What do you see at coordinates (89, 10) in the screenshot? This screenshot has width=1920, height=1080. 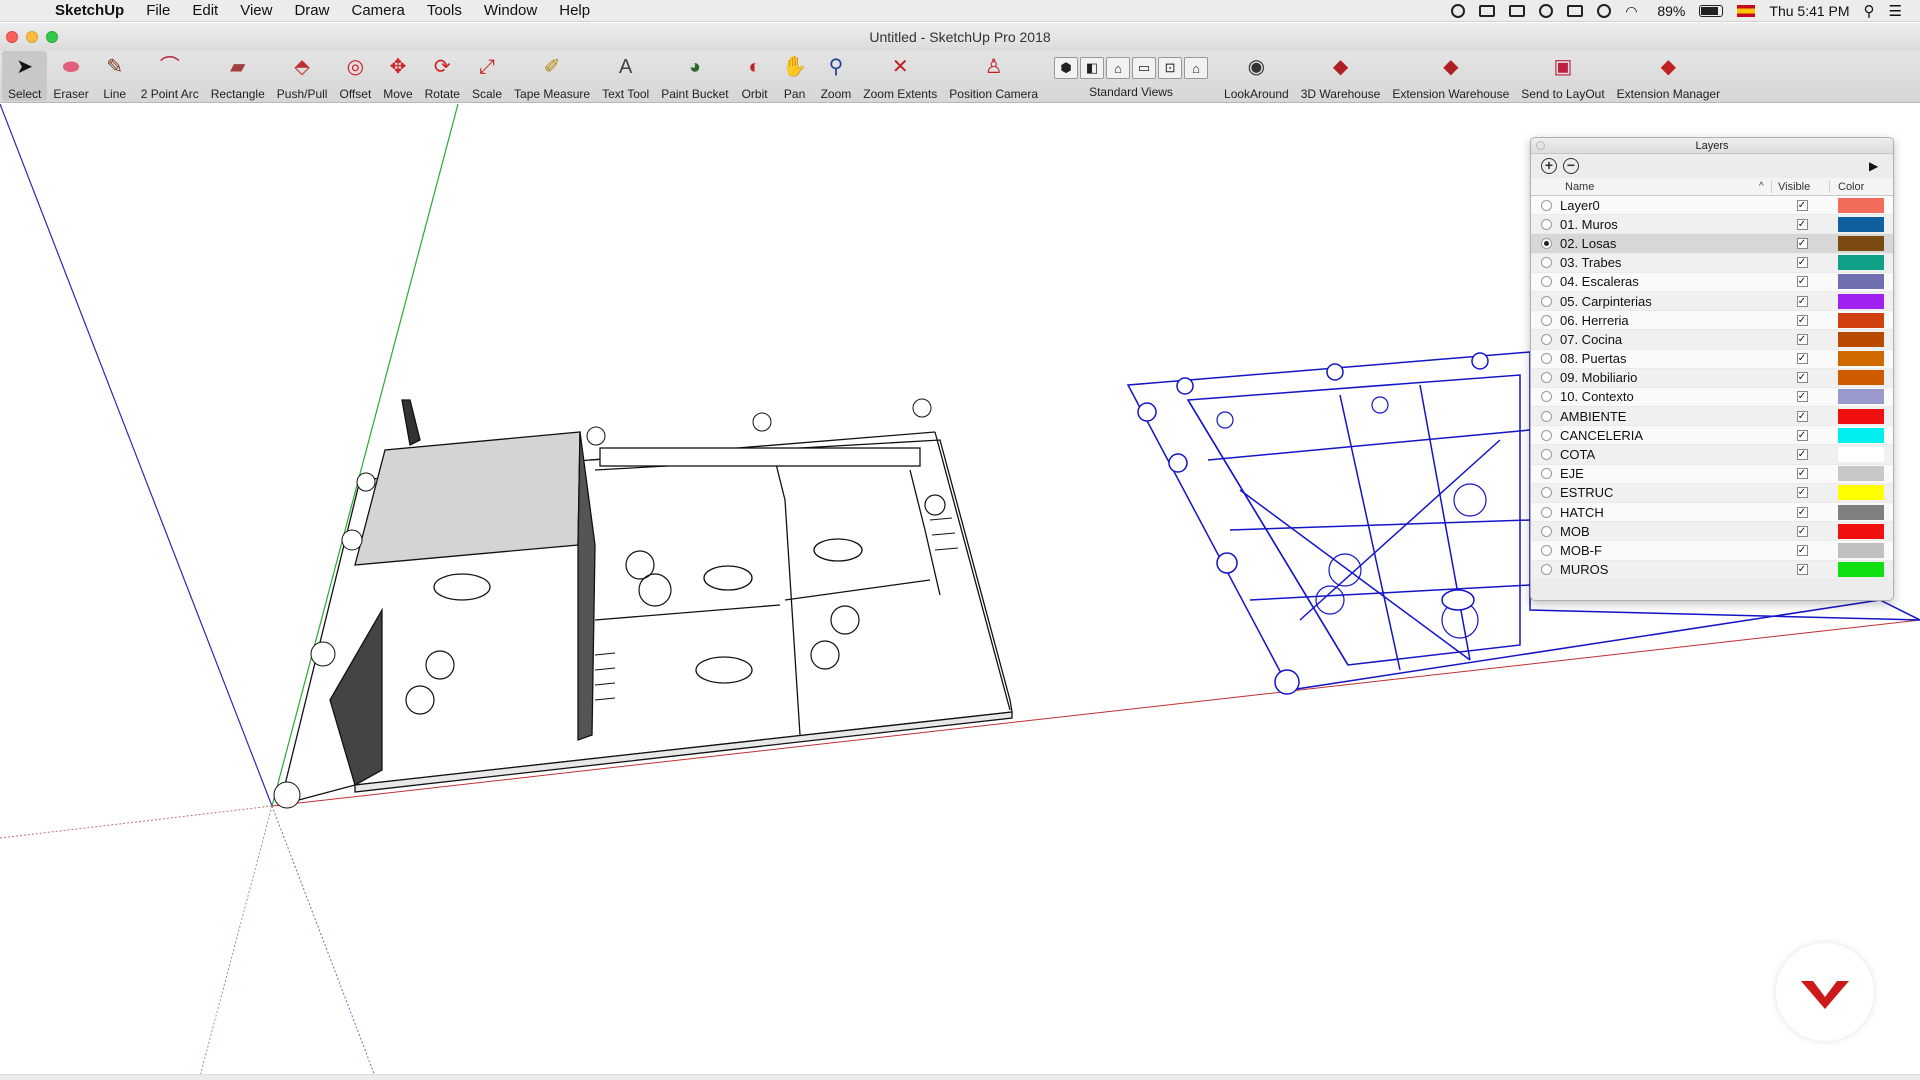 I see `menu-sketchup: SketchUp` at bounding box center [89, 10].